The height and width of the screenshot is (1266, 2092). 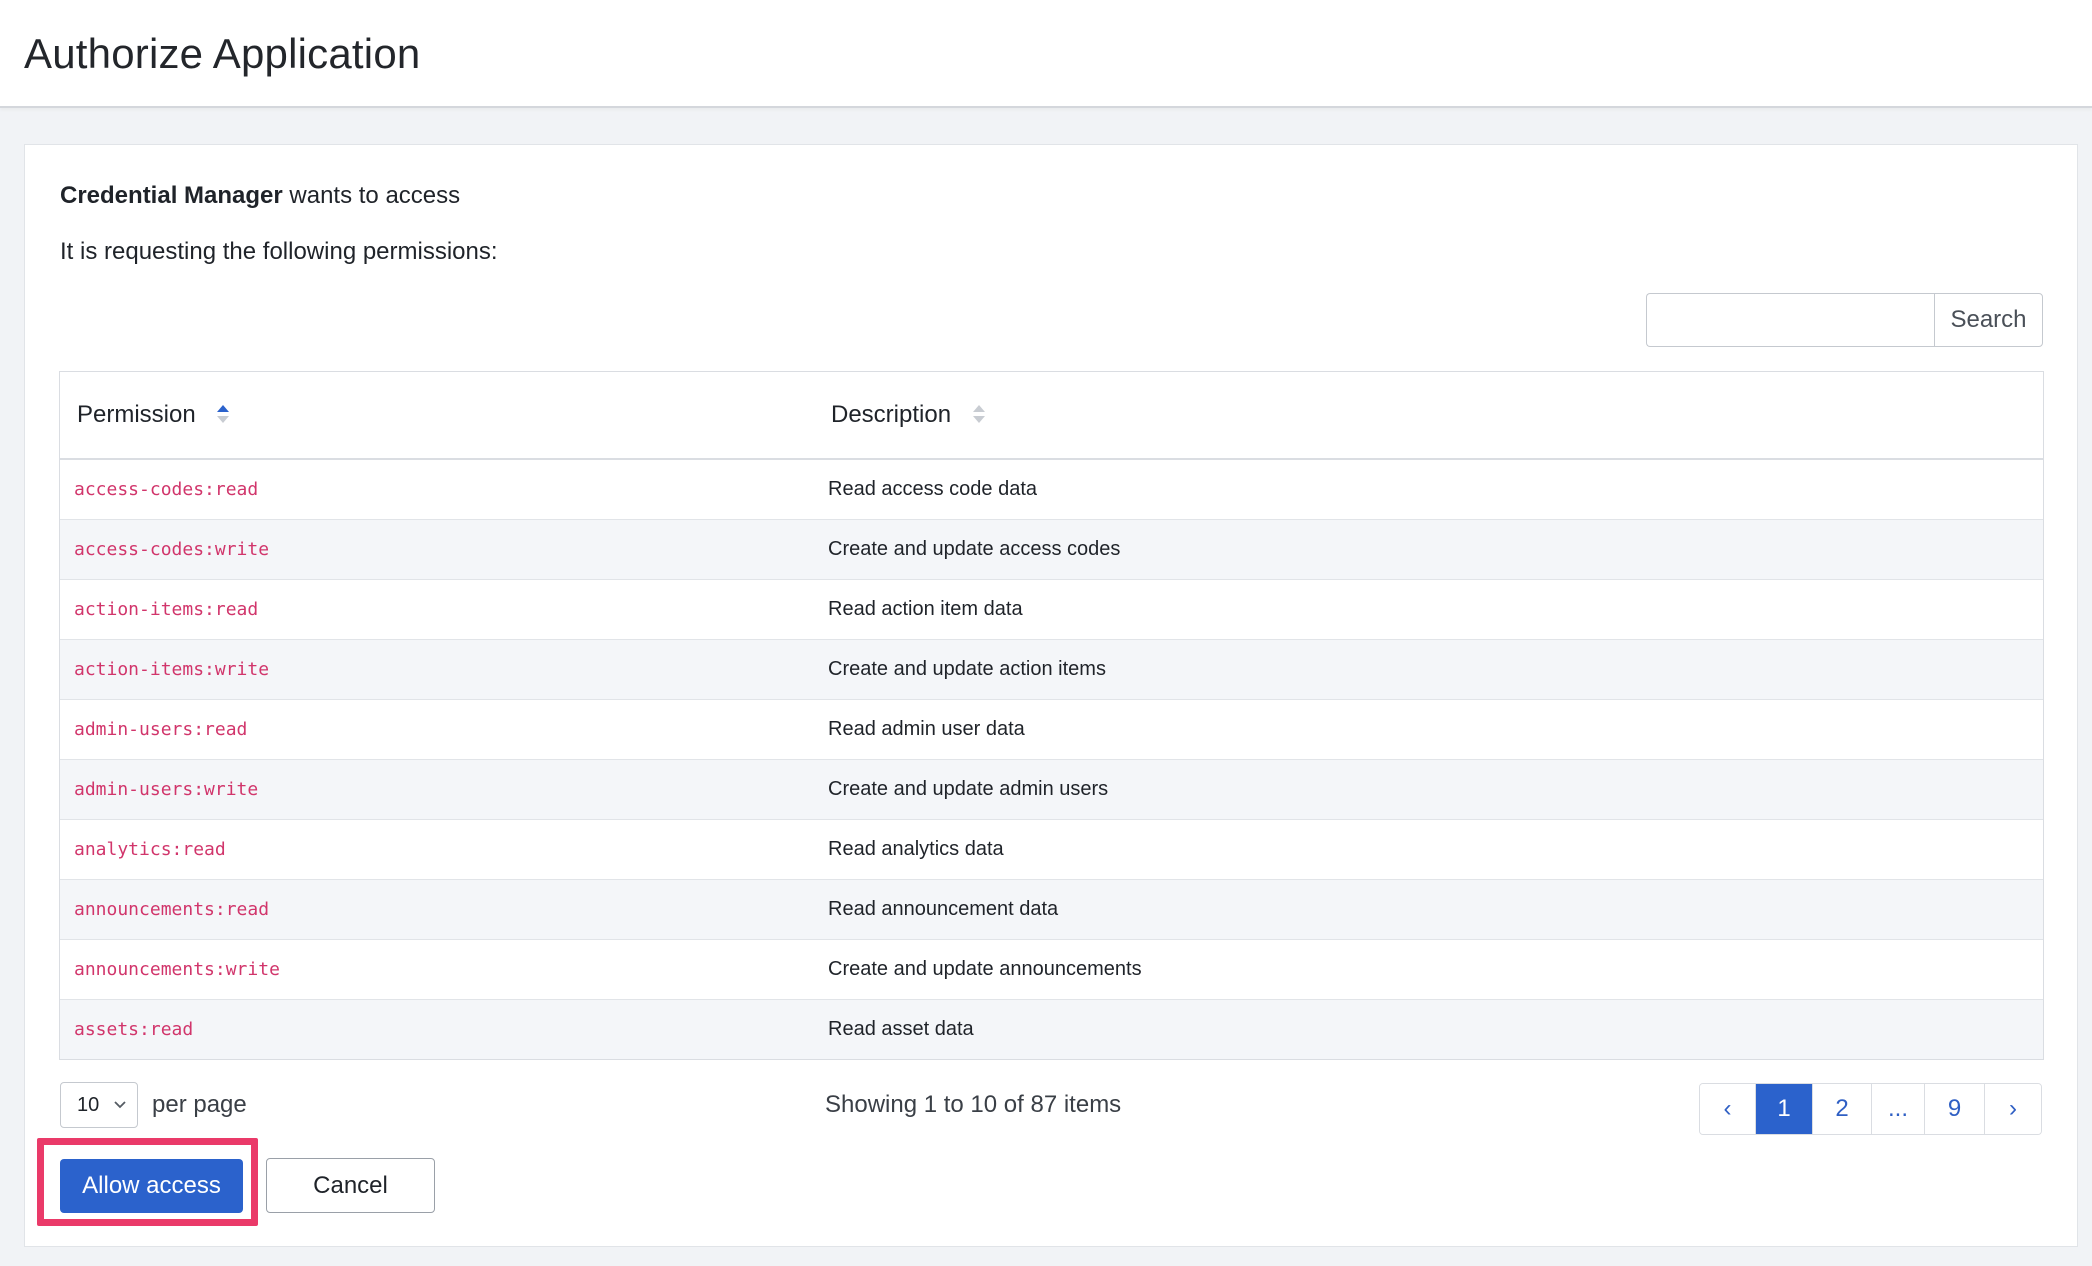 I want to click on permission-cell: admin-users:read, so click(x=436, y=729).